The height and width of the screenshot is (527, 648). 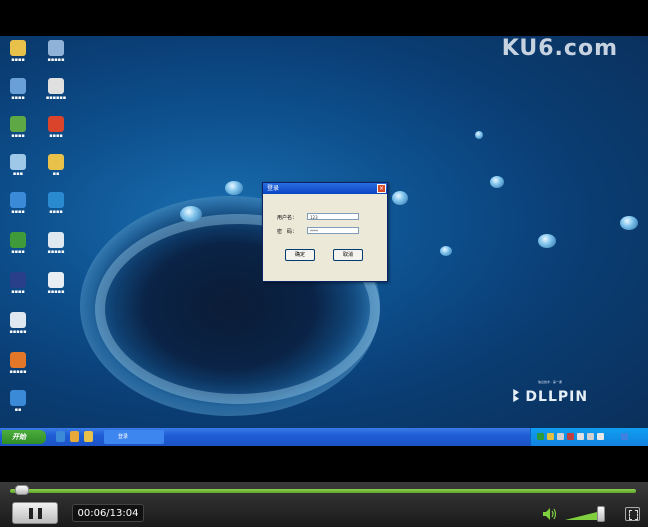 I want to click on network-icon, so click(x=18, y=86).